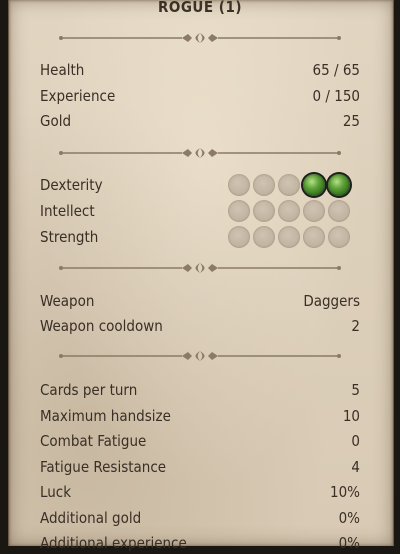  Describe the element at coordinates (200, 326) in the screenshot. I see `weapon-stat-row: Weapon cooldown 2` at that location.